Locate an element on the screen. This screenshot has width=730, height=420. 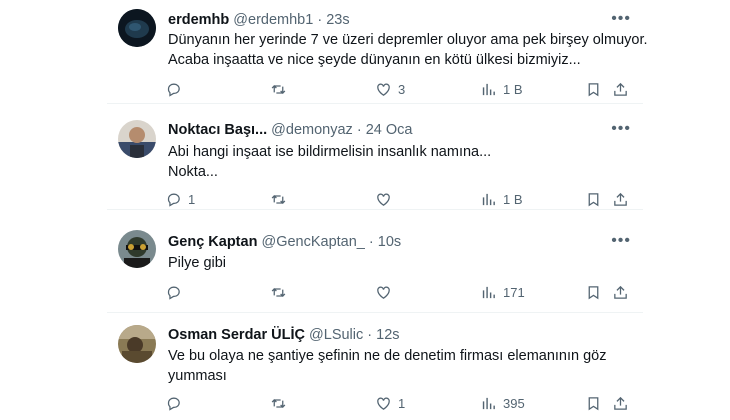
tweet-header: Osman Serdar ÜLİÇ @LSulic · 12s is located at coordinates (284, 335).